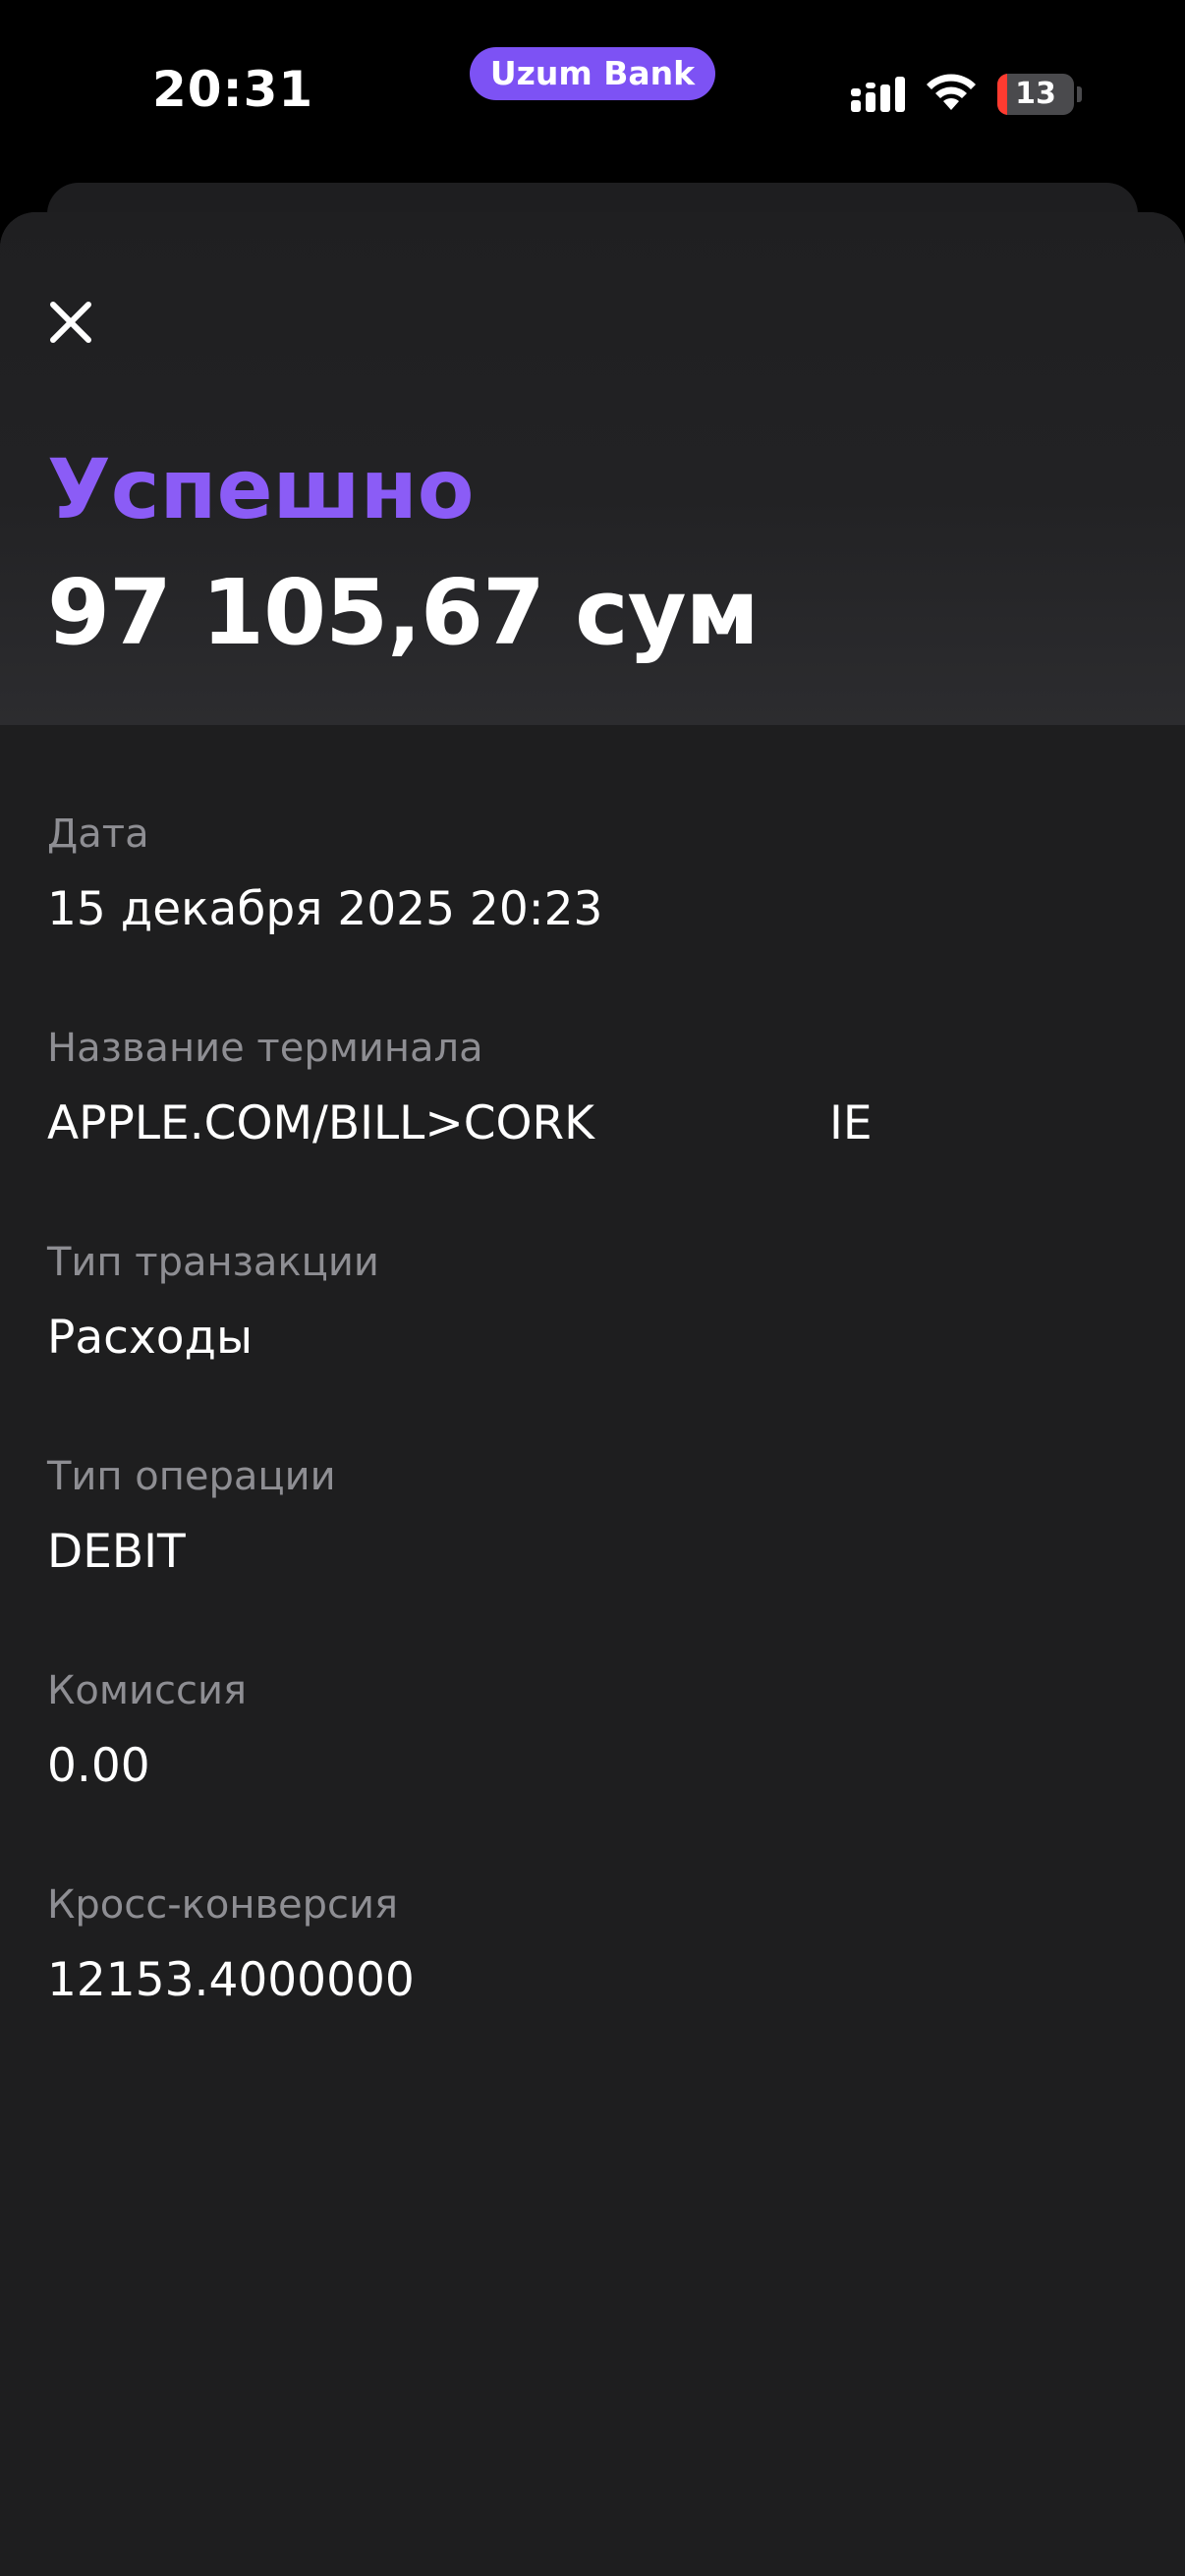 The height and width of the screenshot is (2576, 1185). I want to click on detail-value: 0.00, so click(99, 1766).